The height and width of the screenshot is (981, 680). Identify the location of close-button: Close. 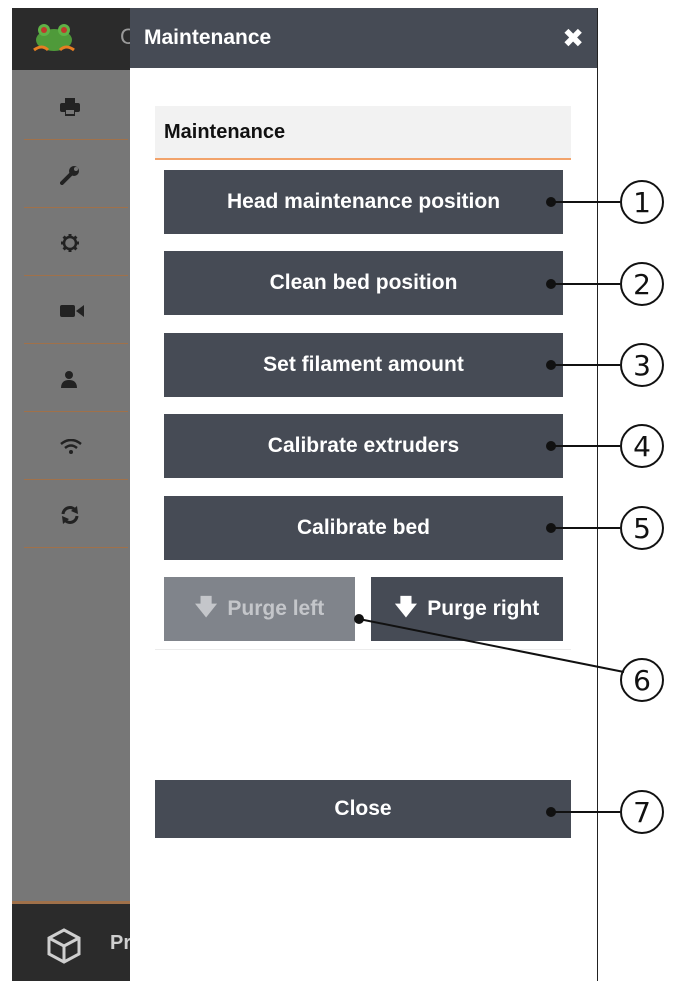
(363, 809).